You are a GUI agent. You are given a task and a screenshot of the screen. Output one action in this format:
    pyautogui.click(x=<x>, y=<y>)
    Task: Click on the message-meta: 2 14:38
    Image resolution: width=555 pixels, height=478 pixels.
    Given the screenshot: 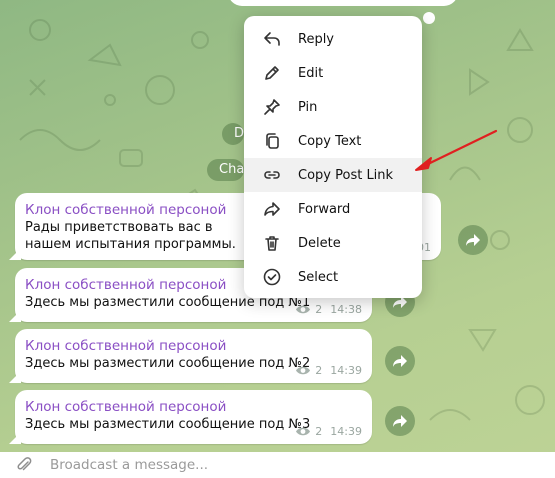 What is the action you would take?
    pyautogui.click(x=328, y=309)
    